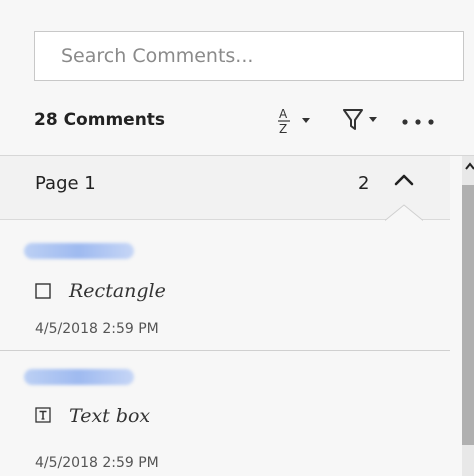 The width and height of the screenshot is (474, 476). I want to click on selection-notch, so click(404, 212).